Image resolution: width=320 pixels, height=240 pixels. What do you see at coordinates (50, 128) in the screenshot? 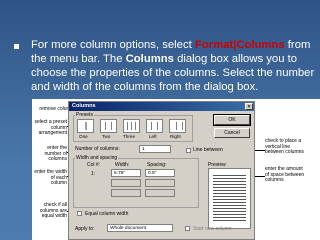
I see `callout-preset: select a preset column arrangement` at bounding box center [50, 128].